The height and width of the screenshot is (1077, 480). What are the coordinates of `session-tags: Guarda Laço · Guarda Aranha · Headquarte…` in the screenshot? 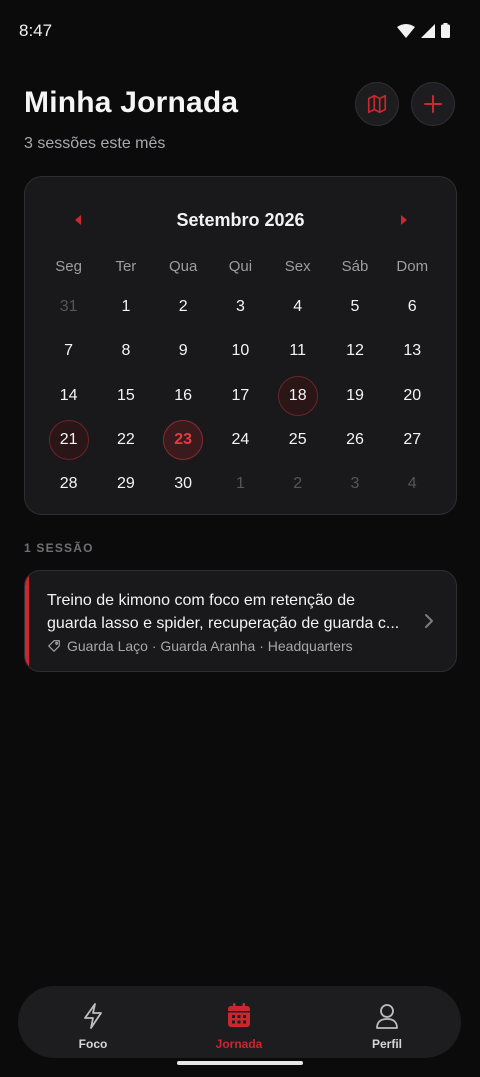 It's located at (200, 646).